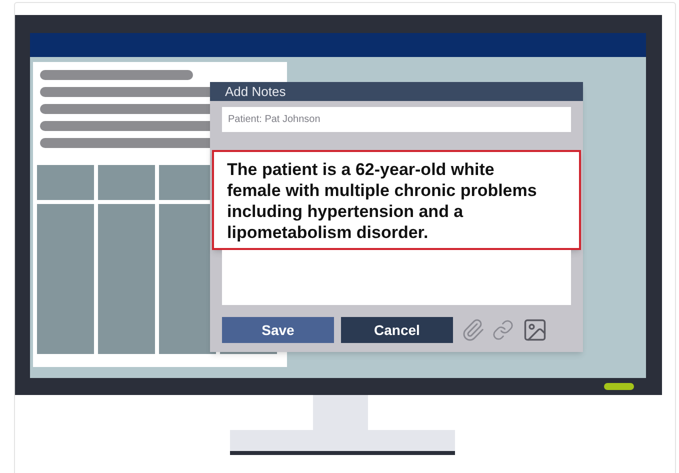 This screenshot has width=679, height=473. Describe the element at coordinates (278, 330) in the screenshot. I see `save-button: Save` at that location.